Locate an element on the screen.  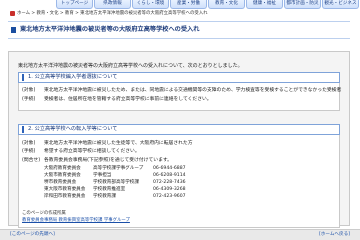
page-title: 東北地方太平洋沖地震の被災者等の大阪府立高等学校への受入れ is located at coordinates (110, 29).